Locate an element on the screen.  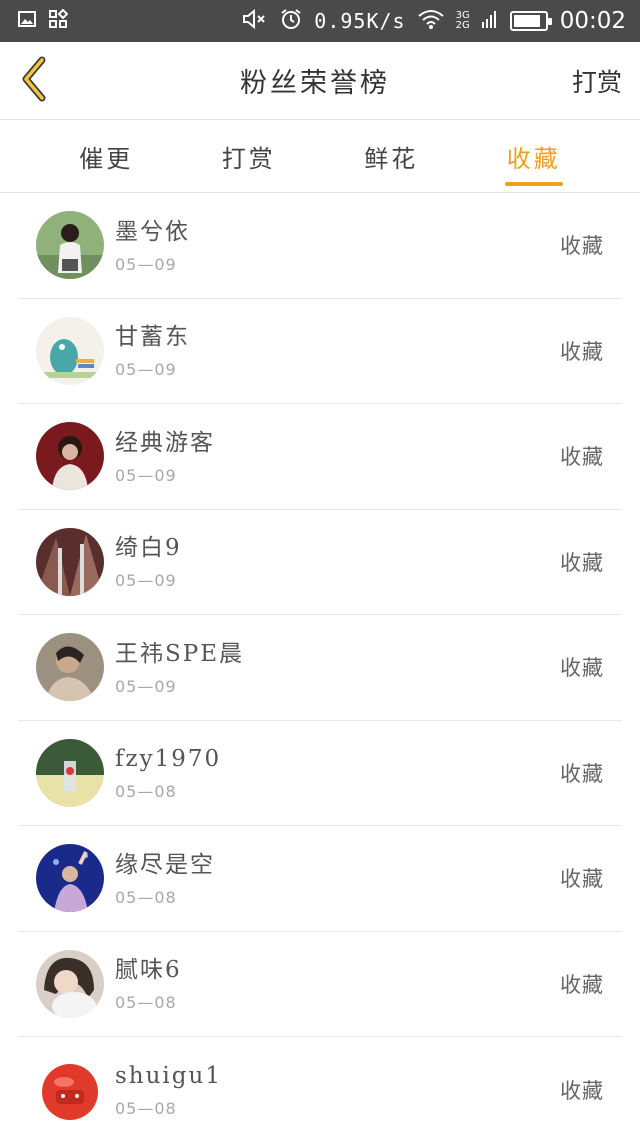
tab-urge: 催更 is located at coordinates (106, 156).